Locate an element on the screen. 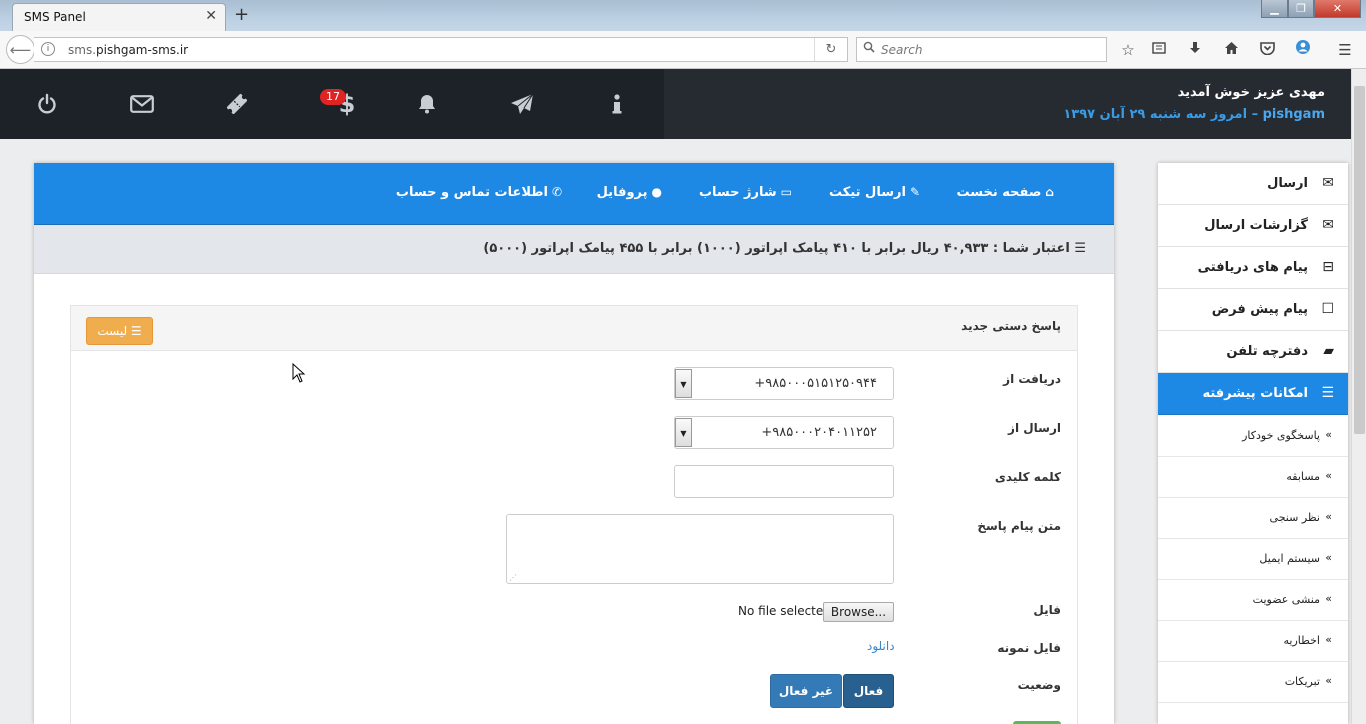 The width and height of the screenshot is (1366, 724). tab-close-icon: ✕ is located at coordinates (211, 16).